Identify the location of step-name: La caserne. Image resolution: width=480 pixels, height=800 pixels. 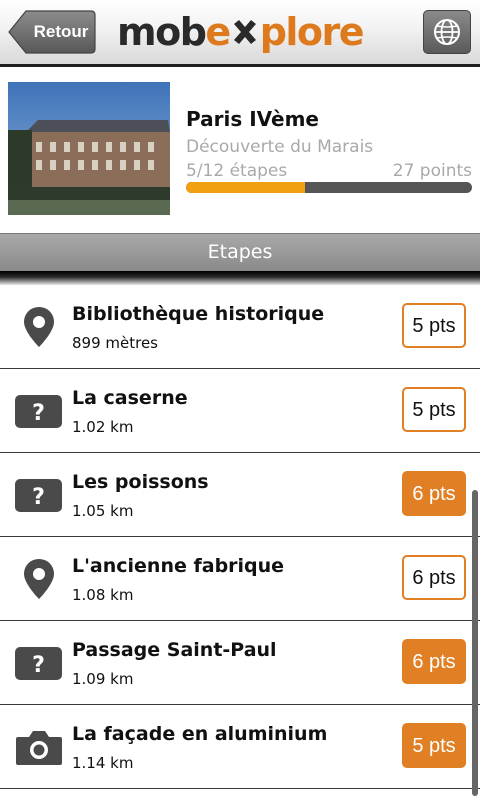
(130, 398).